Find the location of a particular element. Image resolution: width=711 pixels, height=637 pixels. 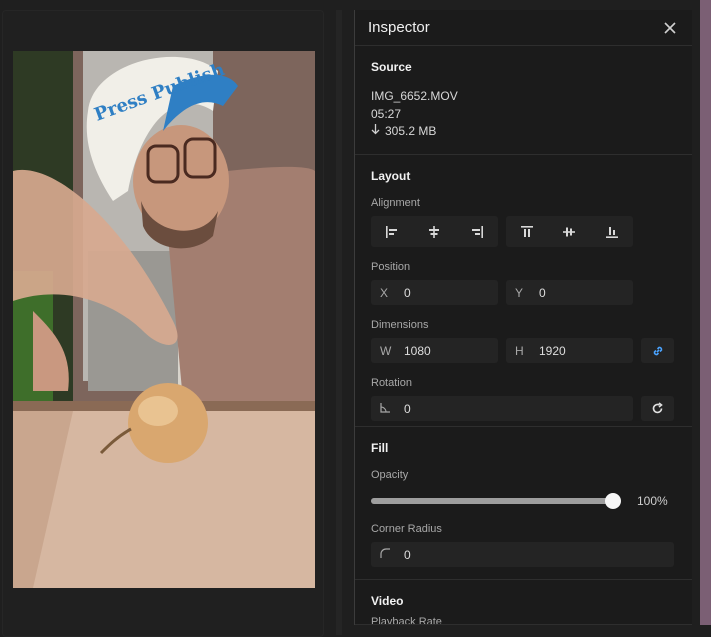

video-heading: Video is located at coordinates (387, 601).